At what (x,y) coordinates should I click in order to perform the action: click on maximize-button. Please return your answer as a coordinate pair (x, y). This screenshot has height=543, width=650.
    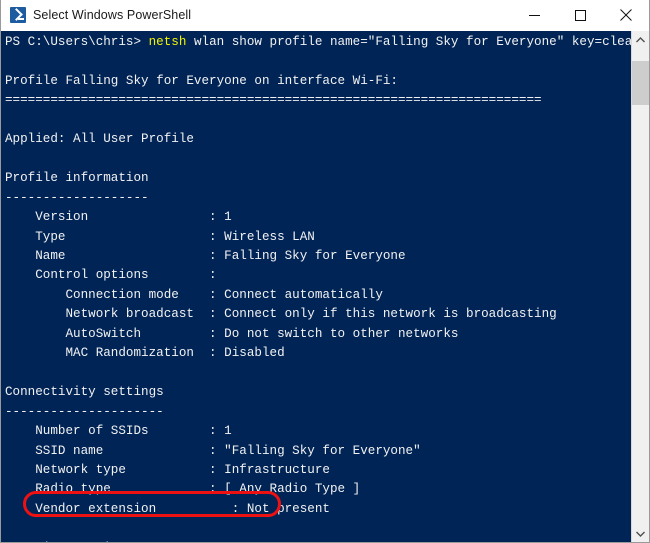
    Looking at the image, I should click on (580, 15).